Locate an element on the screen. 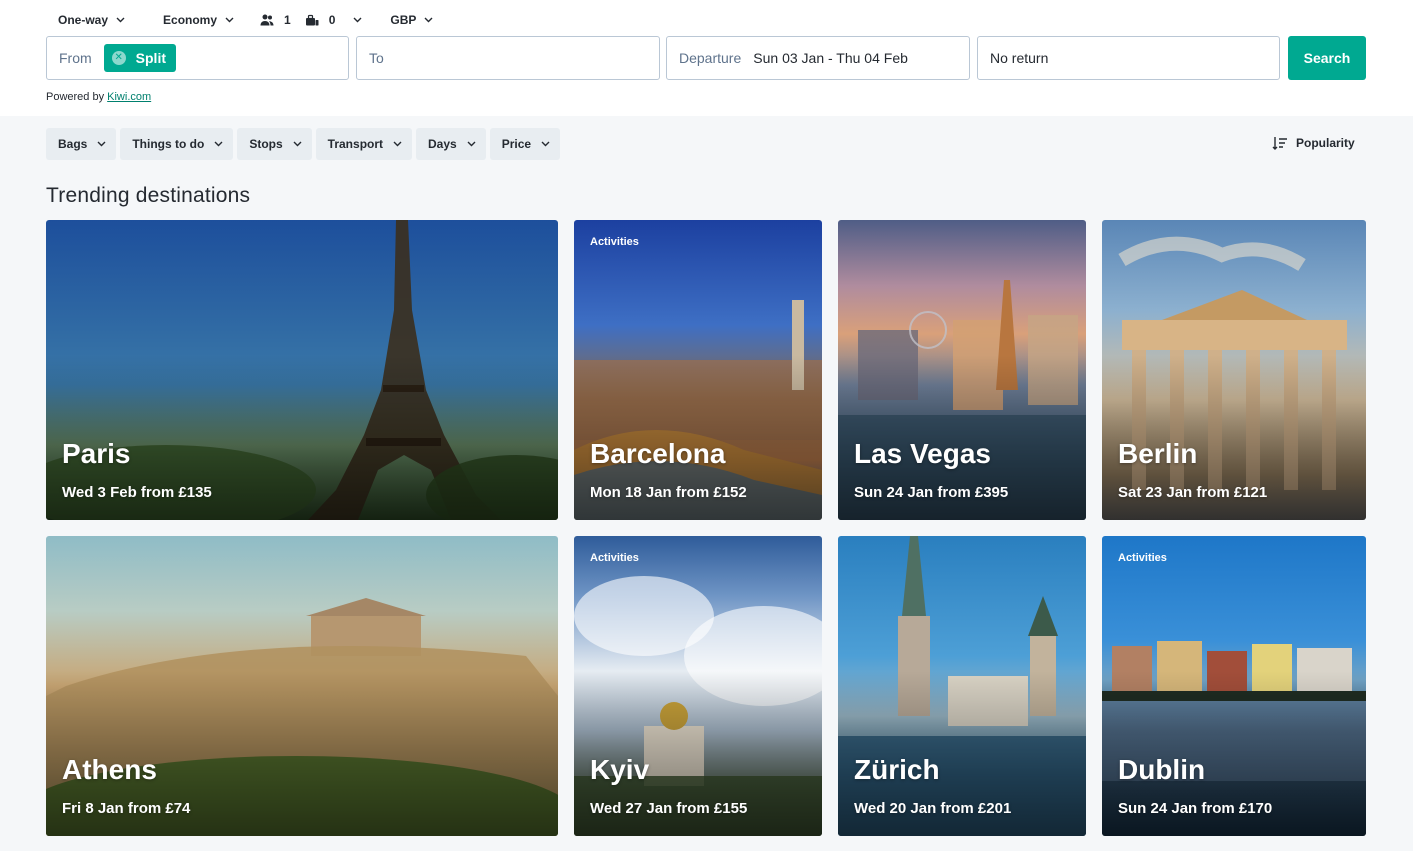 The height and width of the screenshot is (851, 1413). to-field: To is located at coordinates (508, 58).